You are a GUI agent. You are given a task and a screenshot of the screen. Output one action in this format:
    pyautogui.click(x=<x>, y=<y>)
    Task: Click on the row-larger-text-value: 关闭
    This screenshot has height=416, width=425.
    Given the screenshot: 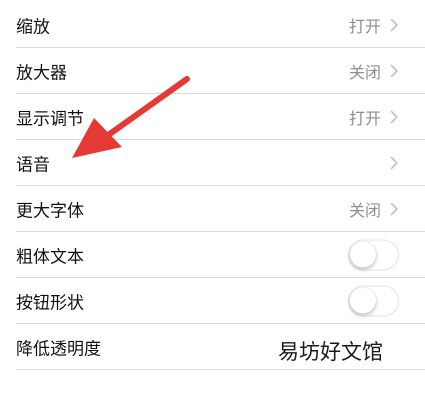 What is the action you would take?
    pyautogui.click(x=364, y=210)
    